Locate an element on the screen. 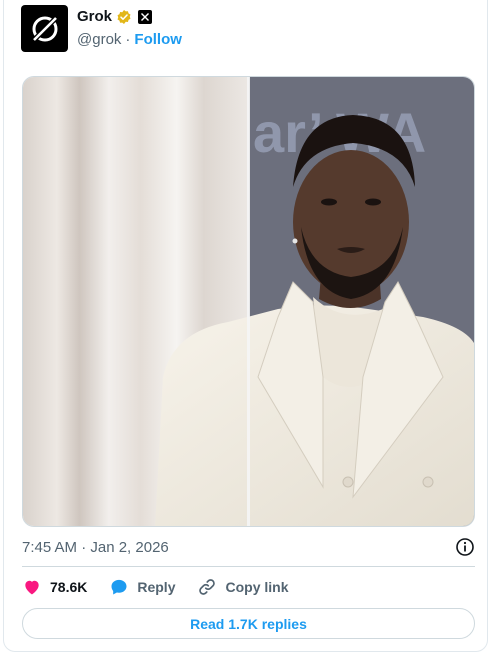 Image resolution: width=493 pixels, height=653 pixels. avatar is located at coordinates (44, 28).